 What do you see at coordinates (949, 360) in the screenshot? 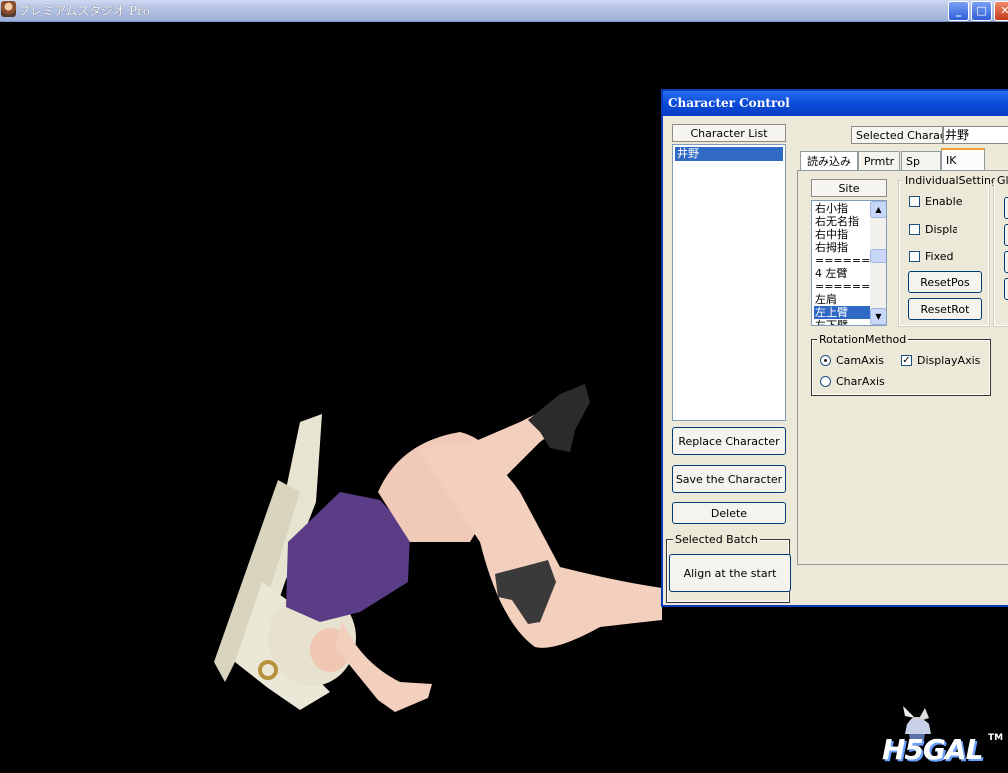
I see `display-axis-label: DisplayAxis` at bounding box center [949, 360].